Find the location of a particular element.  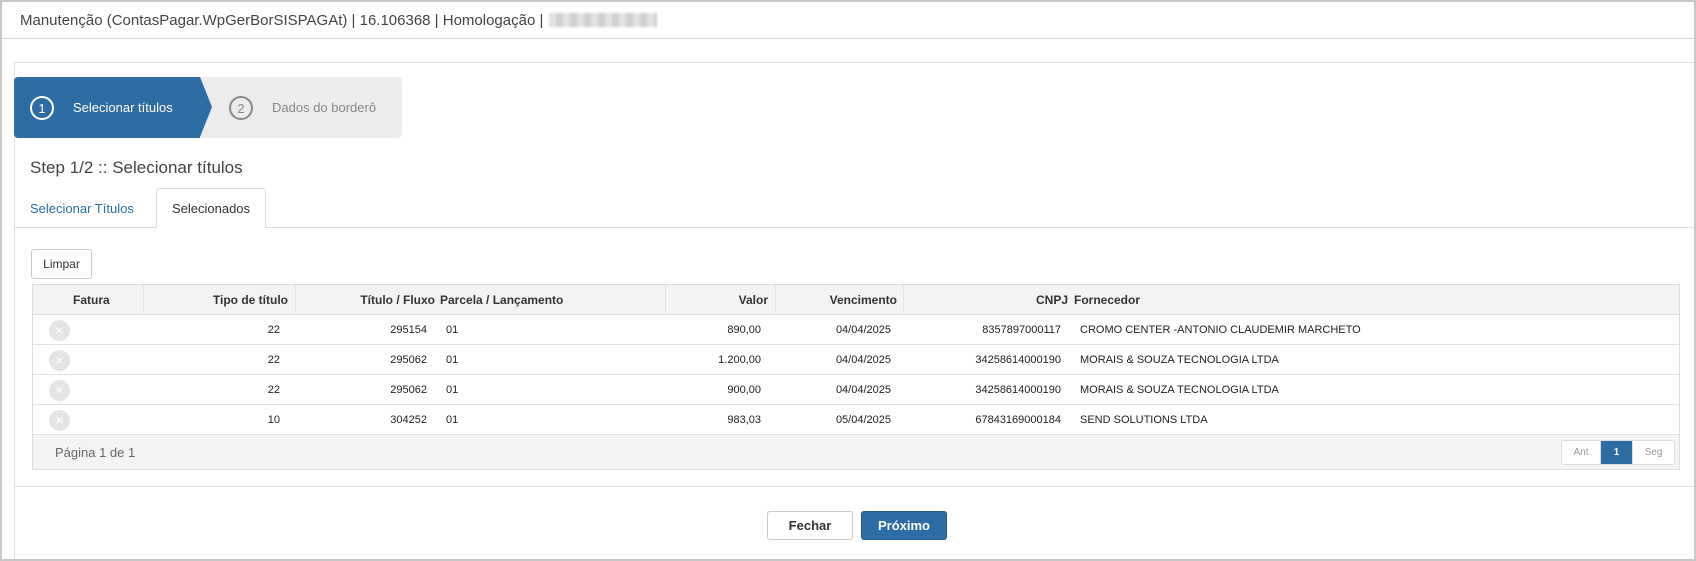

step-2-label: Dados do borderô is located at coordinates (324, 107).